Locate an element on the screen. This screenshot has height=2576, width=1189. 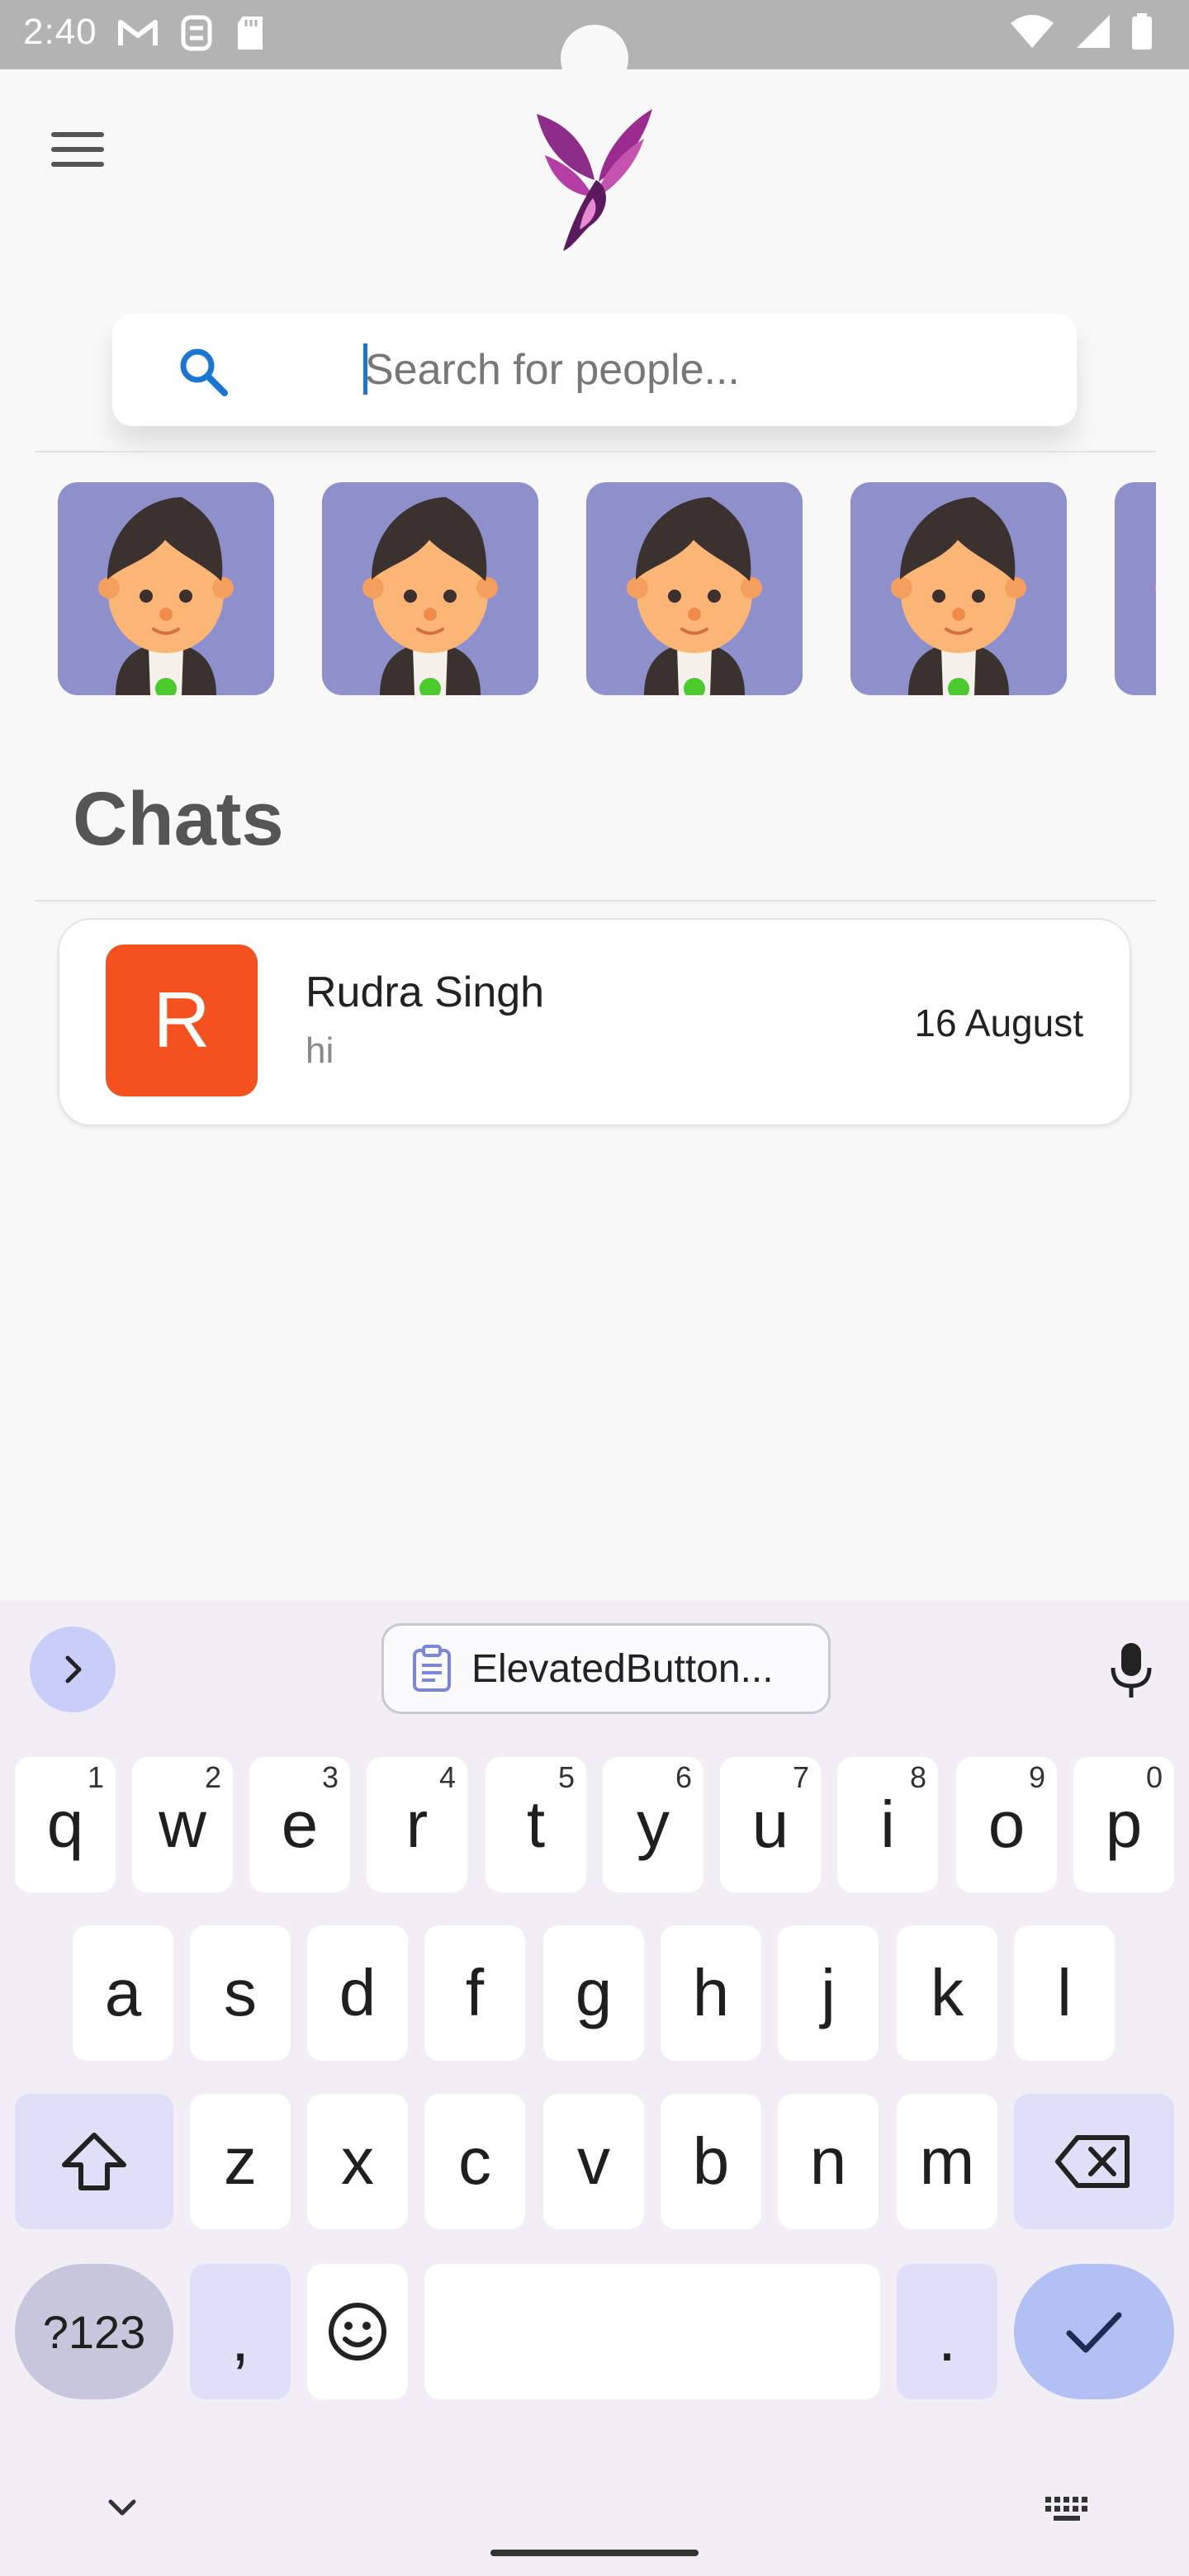
camera-cutout is located at coordinates (594, 58).